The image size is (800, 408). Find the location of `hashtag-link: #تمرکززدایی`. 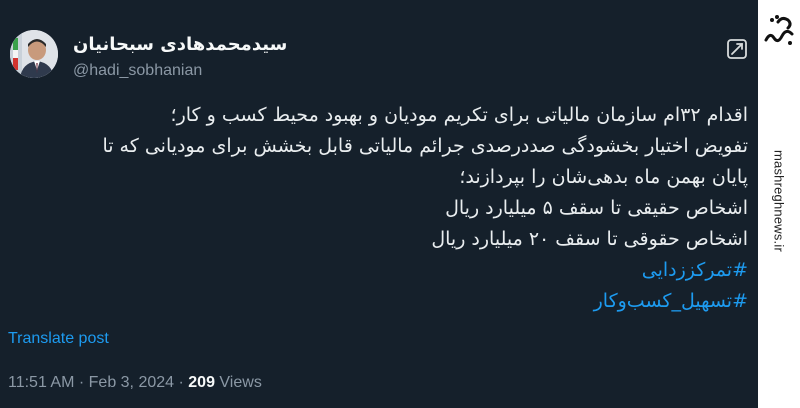

hashtag-link: #تمرکززدایی is located at coordinates (379, 270).